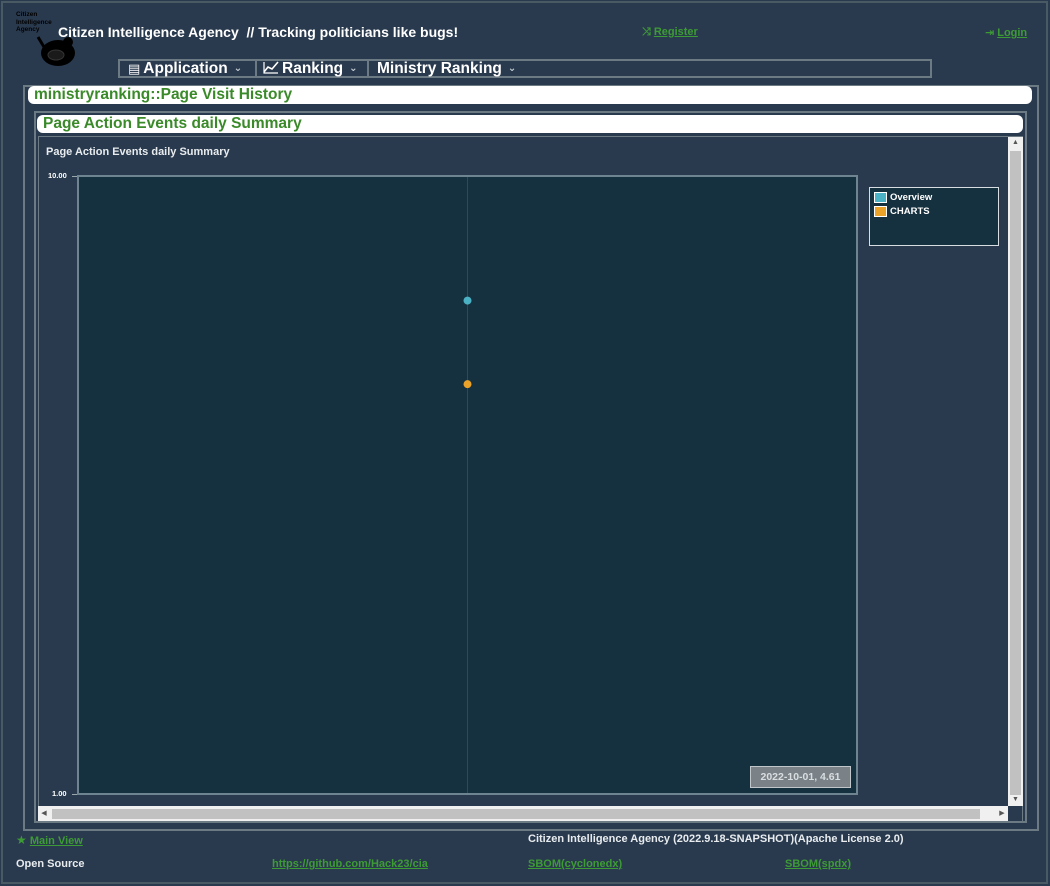 Image resolution: width=1050 pixels, height=886 pixels. What do you see at coordinates (57, 175) in the screenshot?
I see `y-tick-label-top: 10.00` at bounding box center [57, 175].